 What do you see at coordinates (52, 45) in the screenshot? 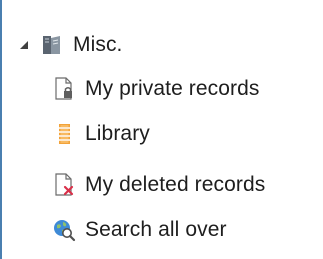
I see `misc-folder-icon` at bounding box center [52, 45].